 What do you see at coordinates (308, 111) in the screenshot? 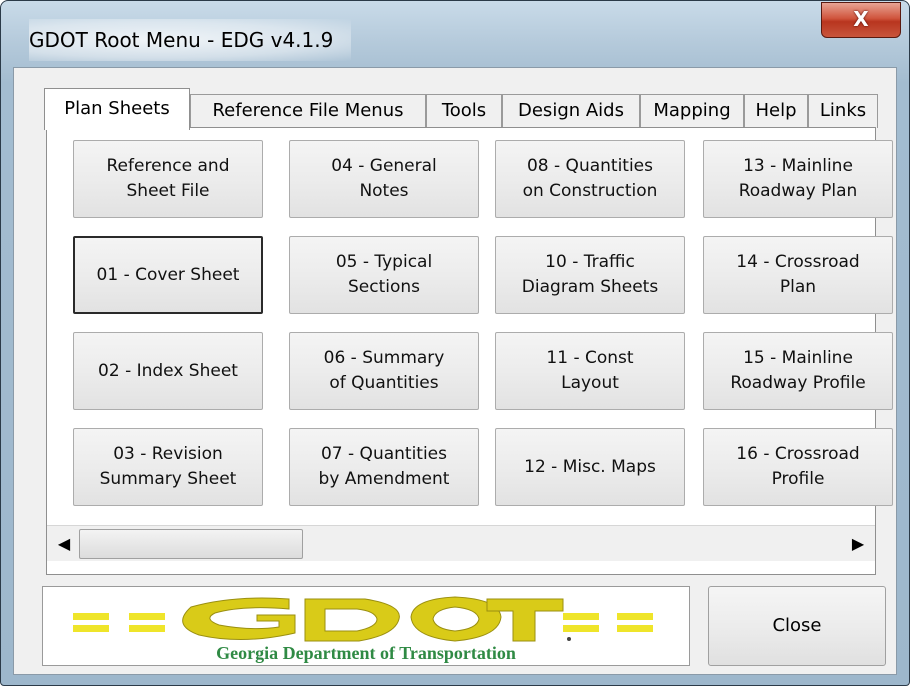
I see `tab-reference-file-menus: Reference File Menus` at bounding box center [308, 111].